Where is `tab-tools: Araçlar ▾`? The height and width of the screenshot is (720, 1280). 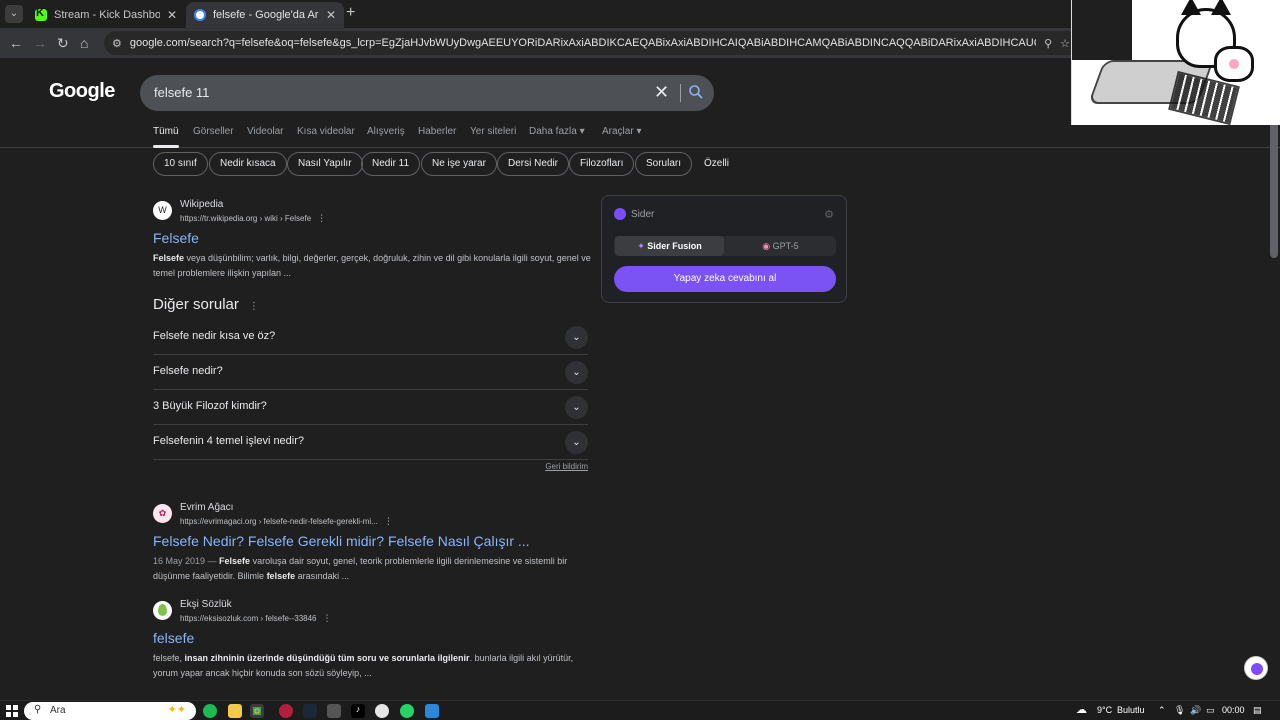 tab-tools: Araçlar ▾ is located at coordinates (622, 131).